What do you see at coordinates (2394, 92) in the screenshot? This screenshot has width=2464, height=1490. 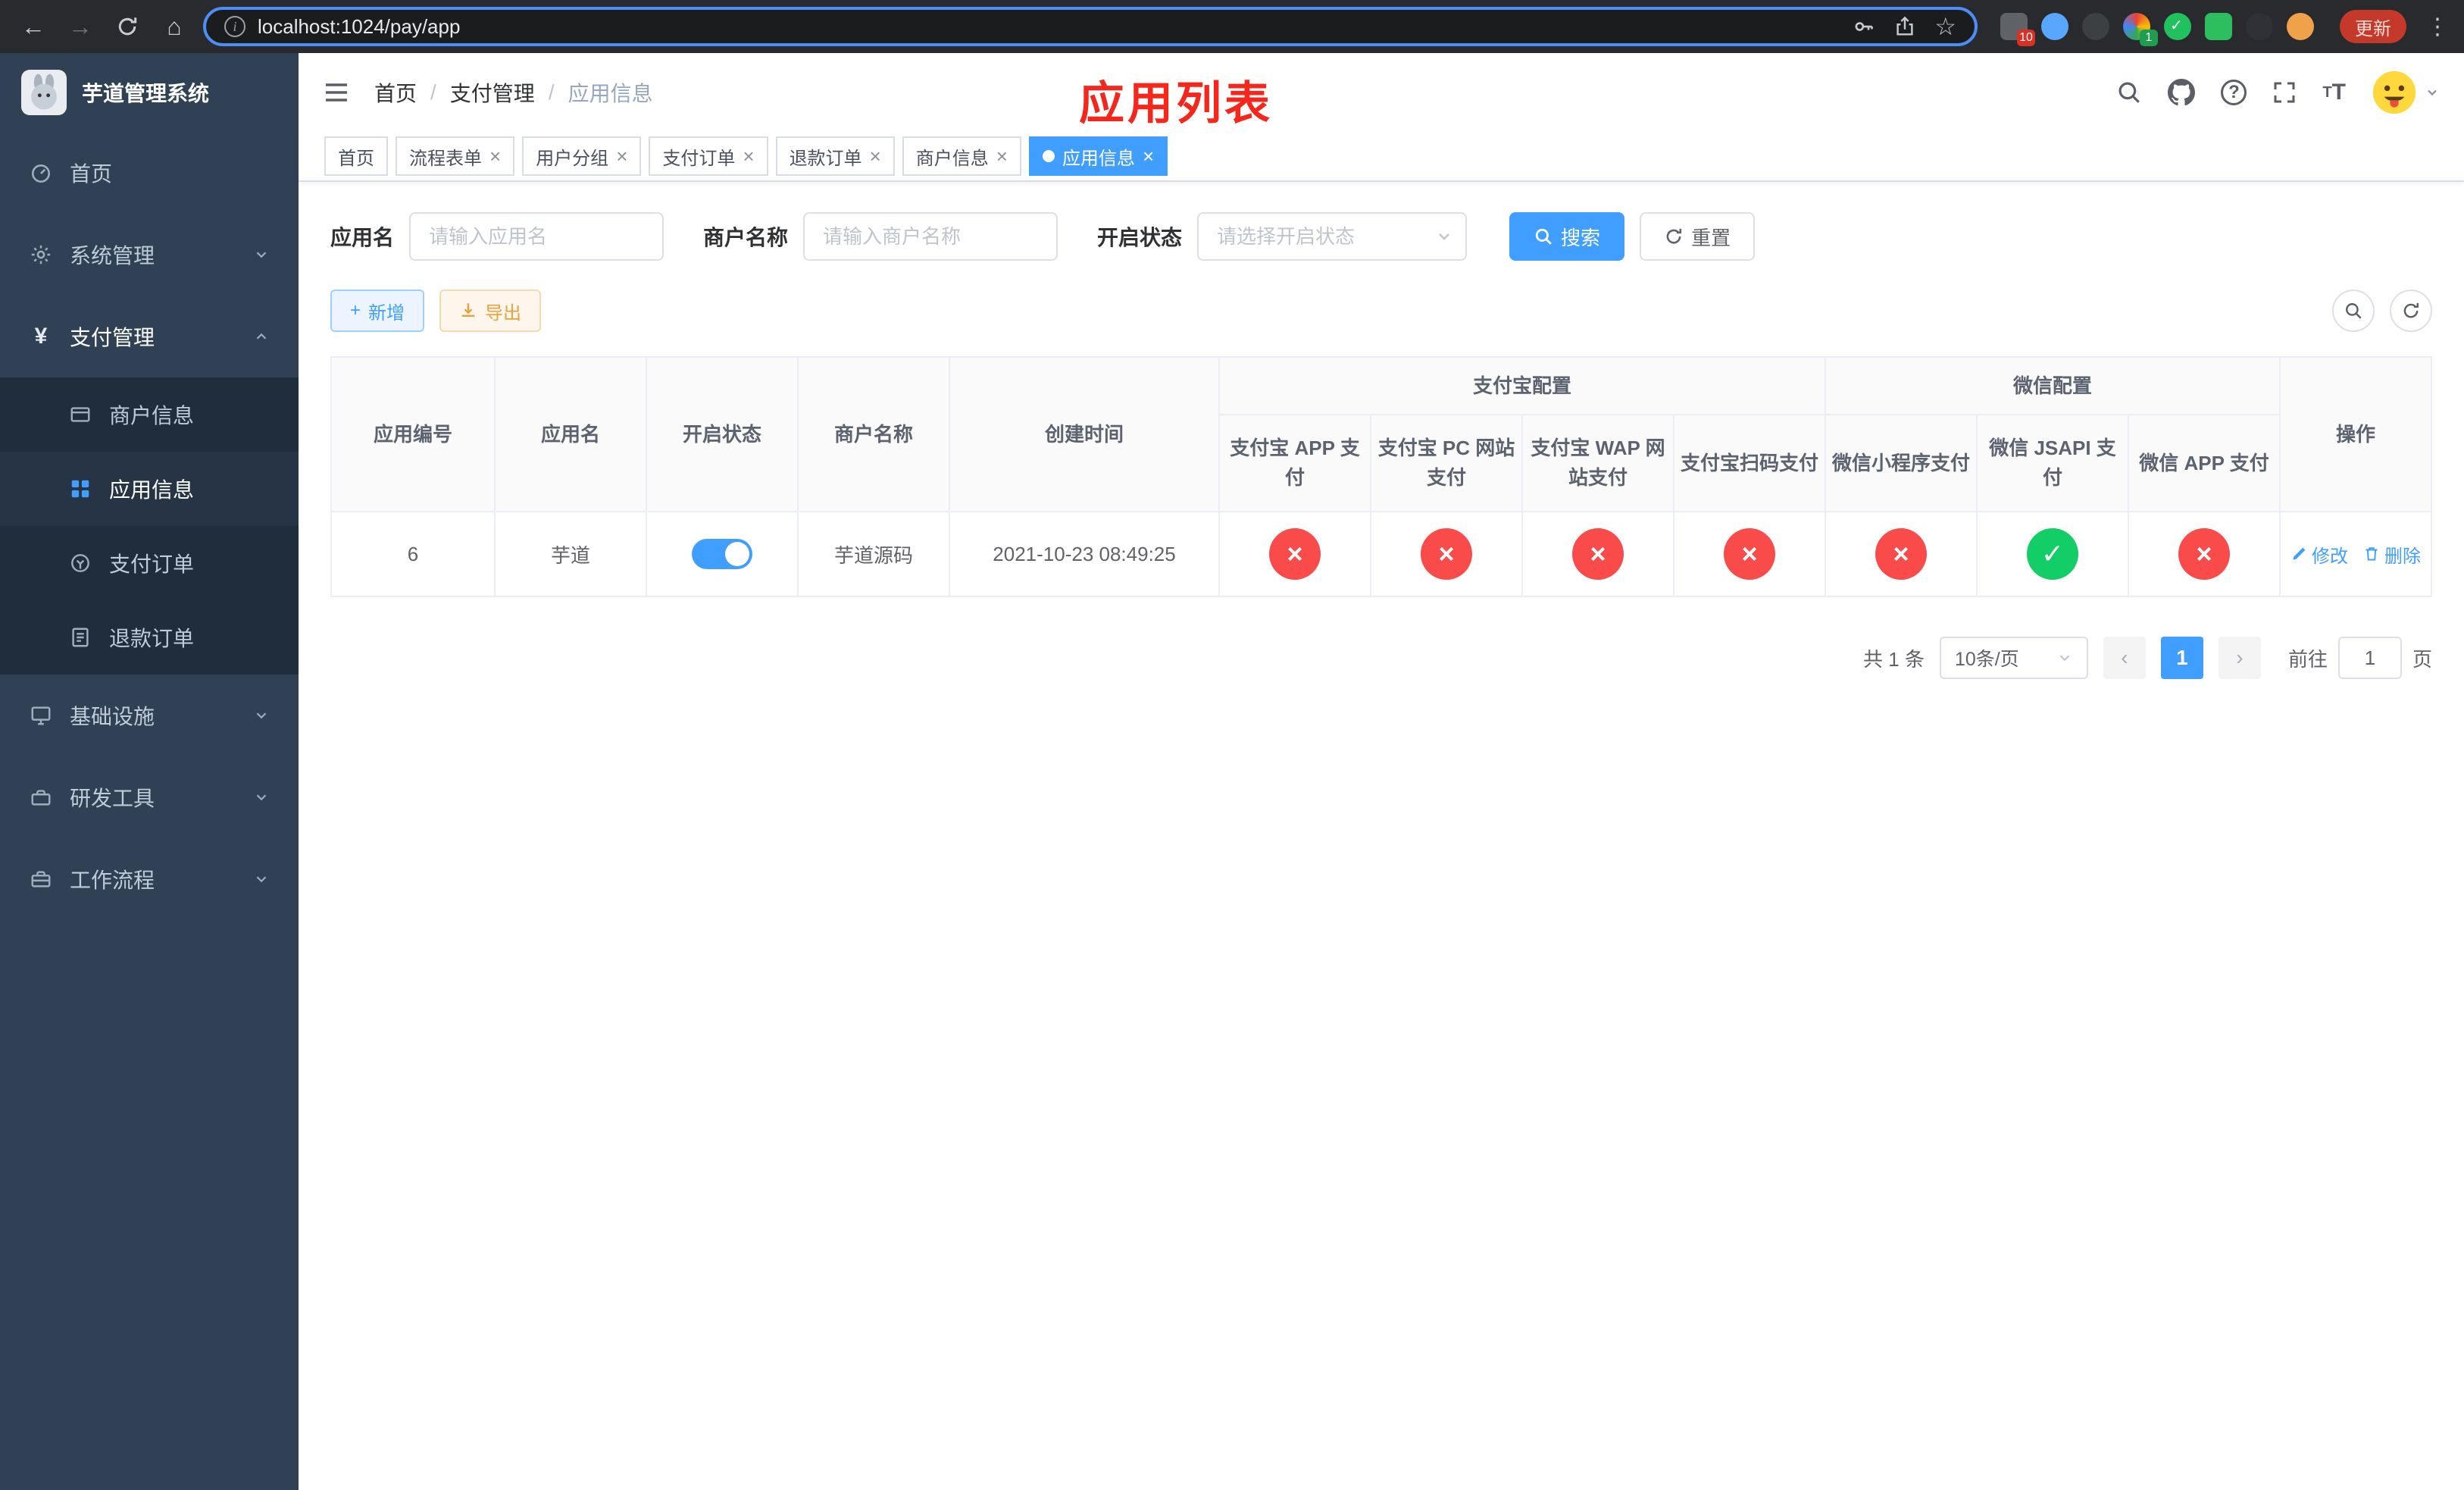 I see `avatar` at bounding box center [2394, 92].